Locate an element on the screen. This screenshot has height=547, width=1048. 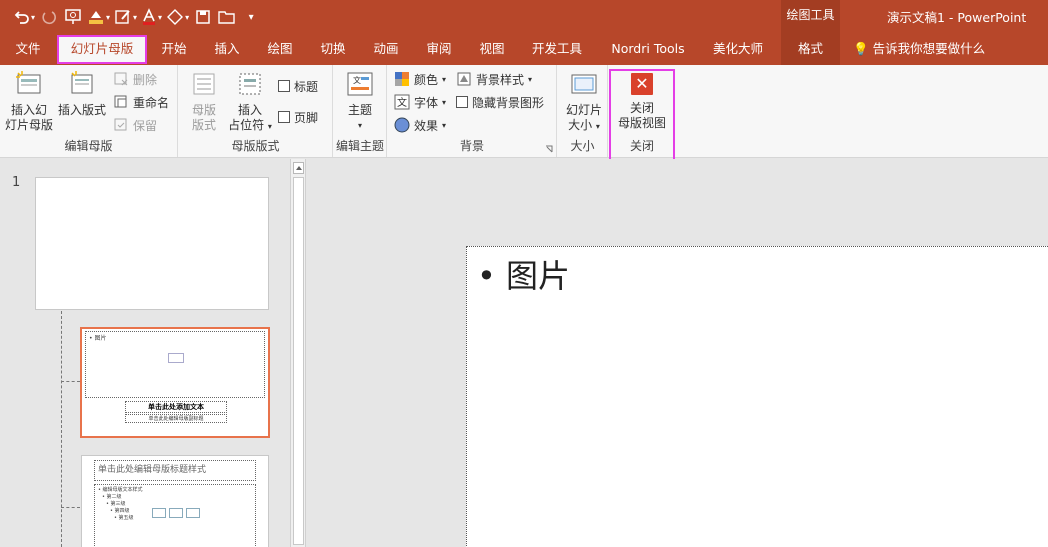
context-tools-title: 绘图工具 is located at coordinates (810, 17).